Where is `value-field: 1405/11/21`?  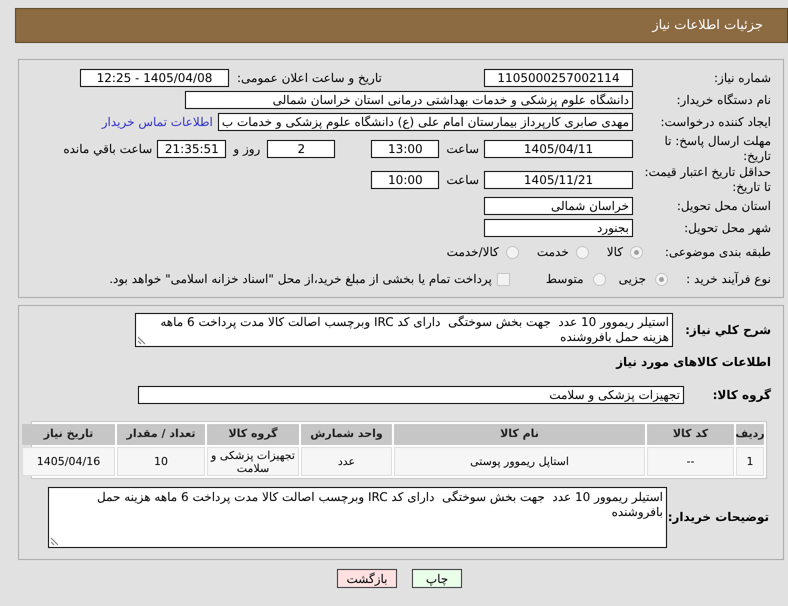
value-field: 1405/11/21 is located at coordinates (558, 180).